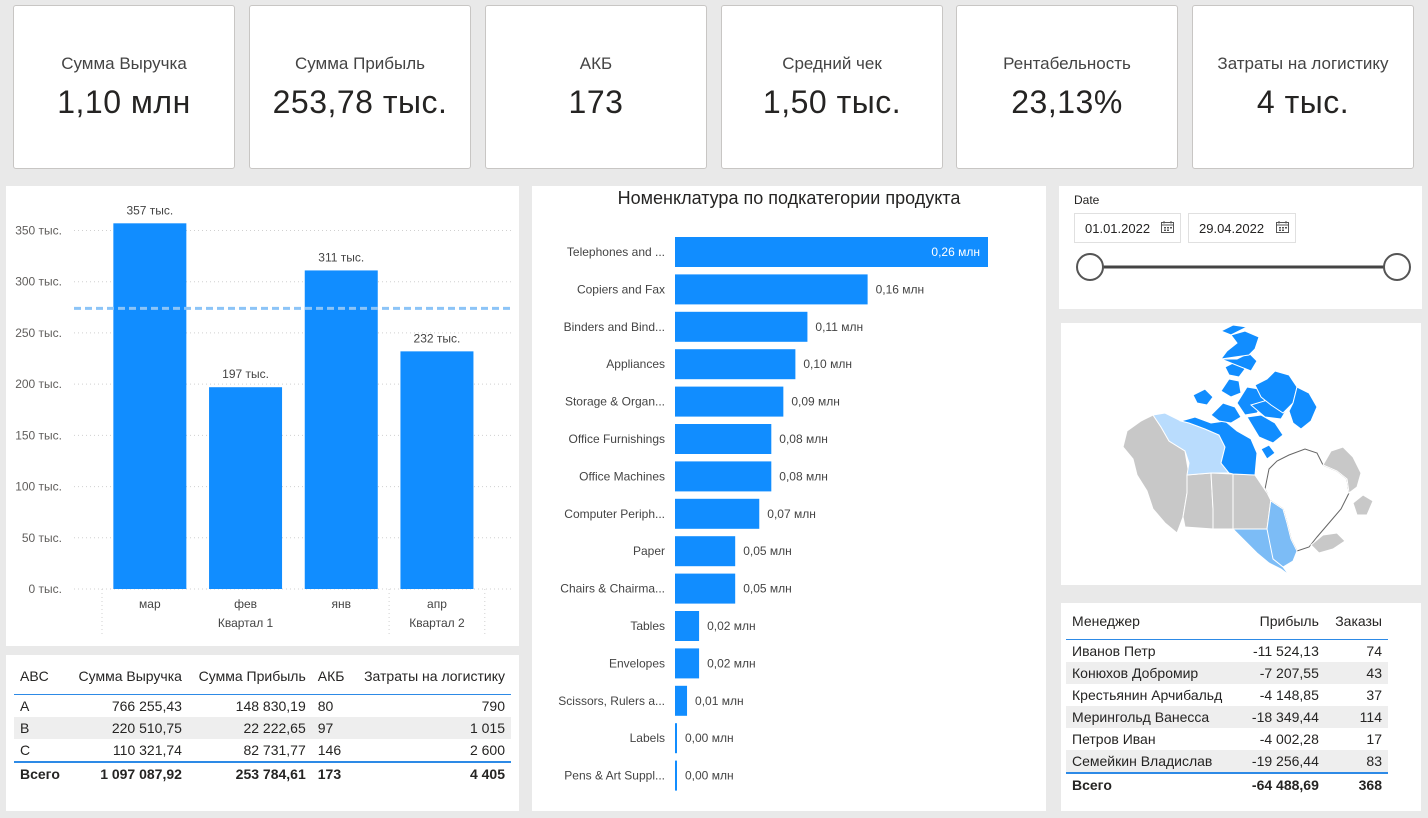  What do you see at coordinates (332, 676) in the screenshot?
I see `column-header: АКБ` at bounding box center [332, 676].